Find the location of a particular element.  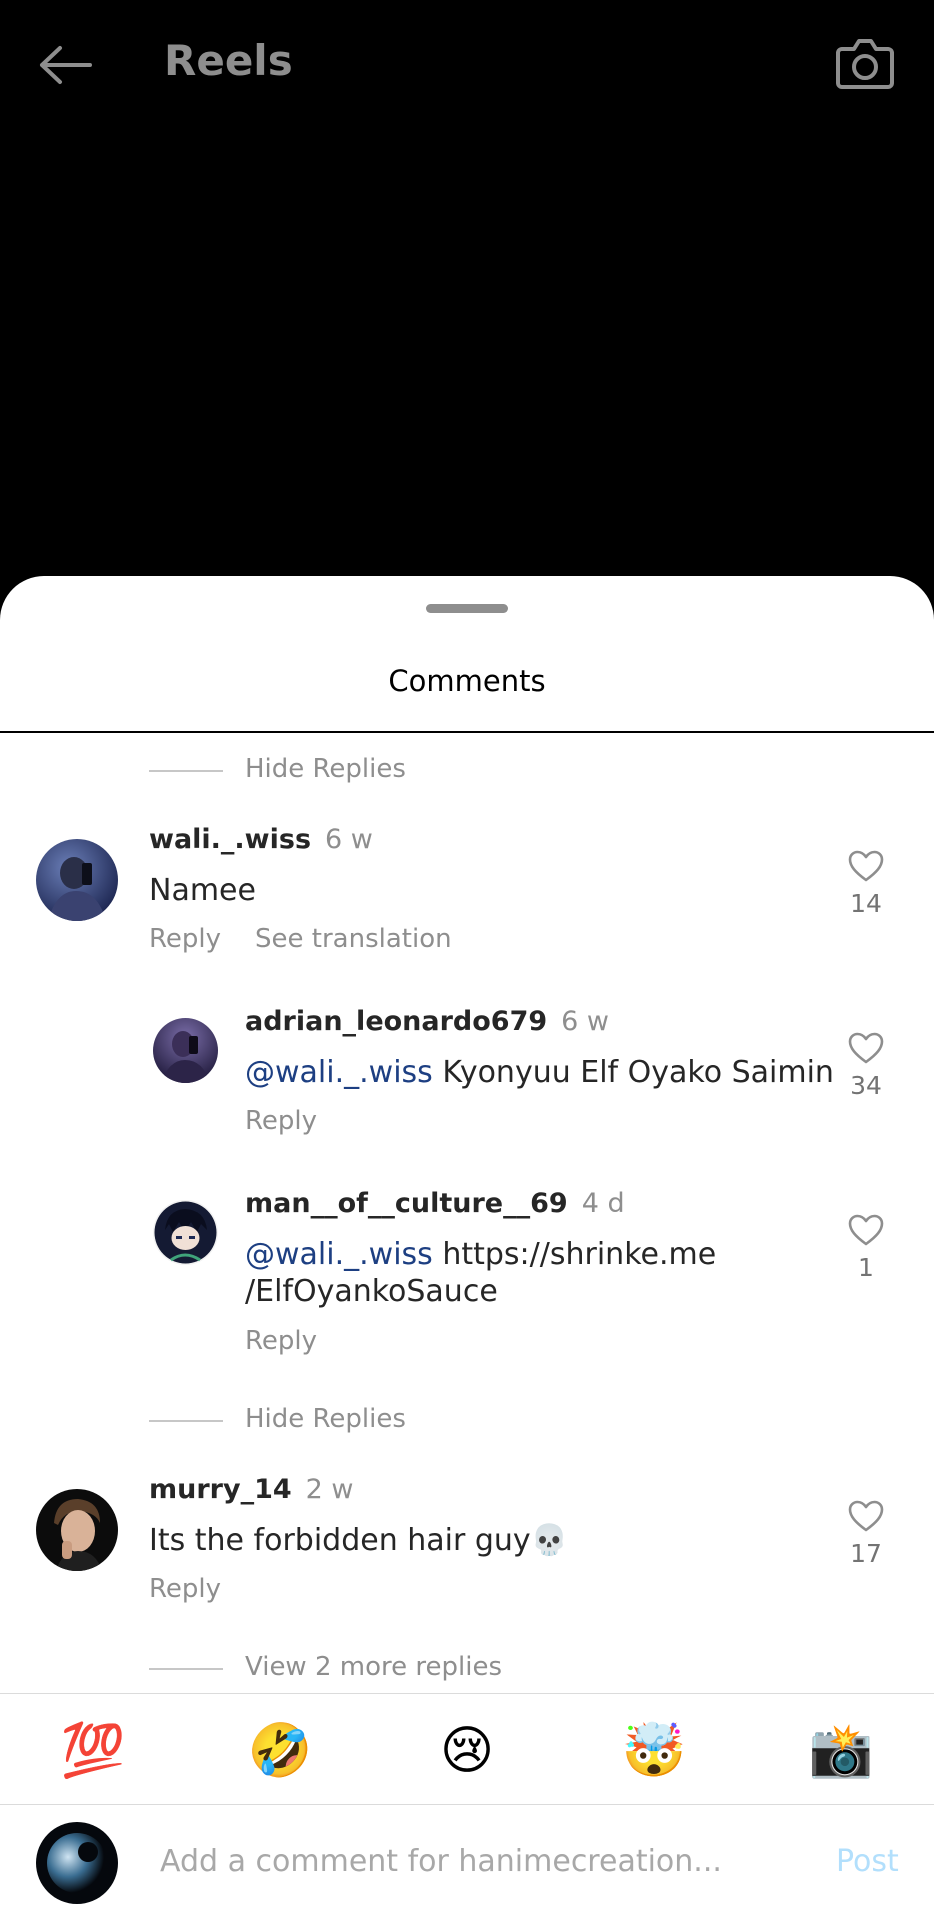

like-button: 34 is located at coordinates (866, 1065).